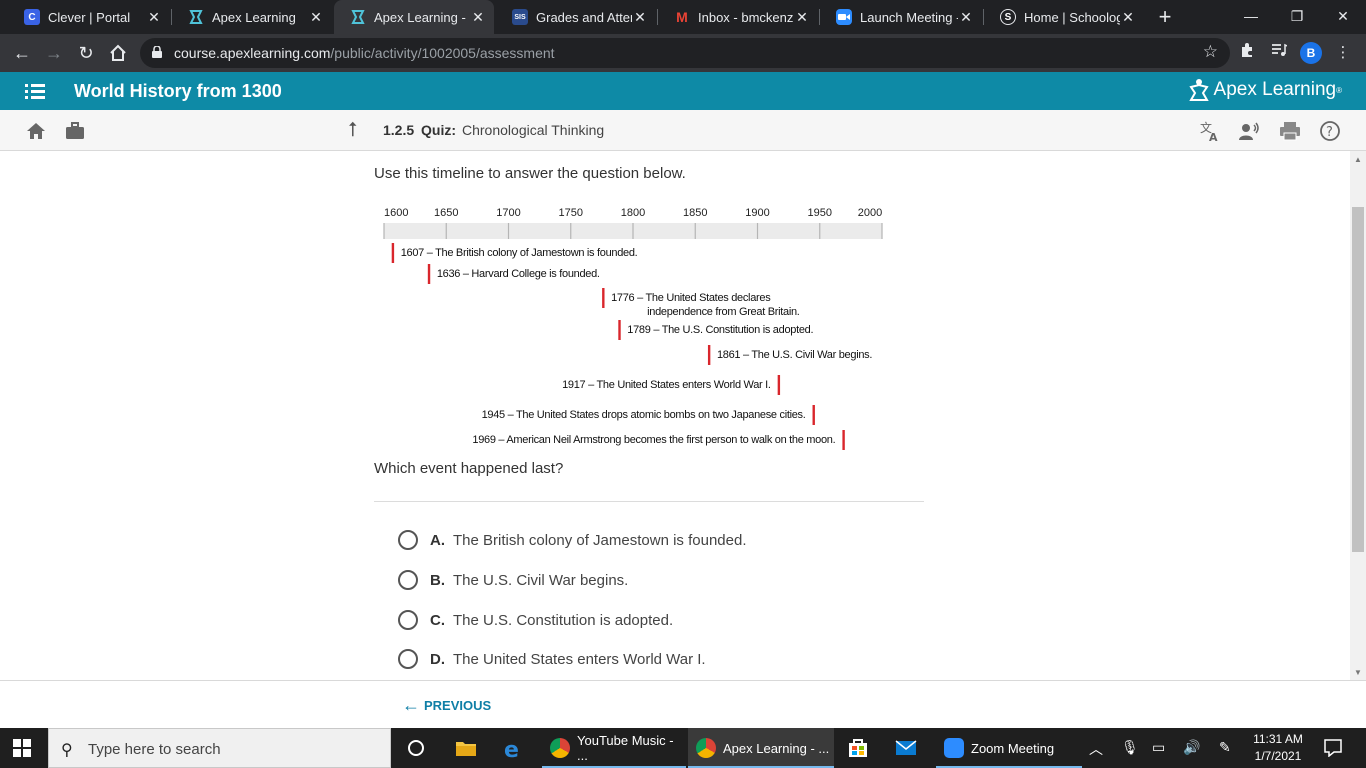 Image resolution: width=1366 pixels, height=768 pixels. Describe the element at coordinates (1297, 17) in the screenshot. I see `restore-icon: ❐` at that location.